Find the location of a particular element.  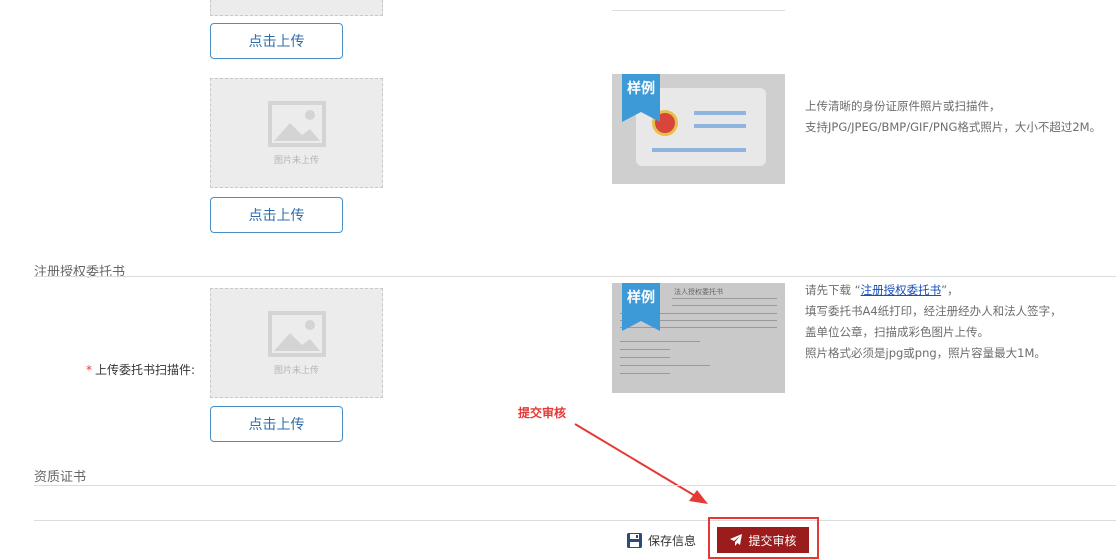

submit-review-button: 提交审核 is located at coordinates (763, 540).